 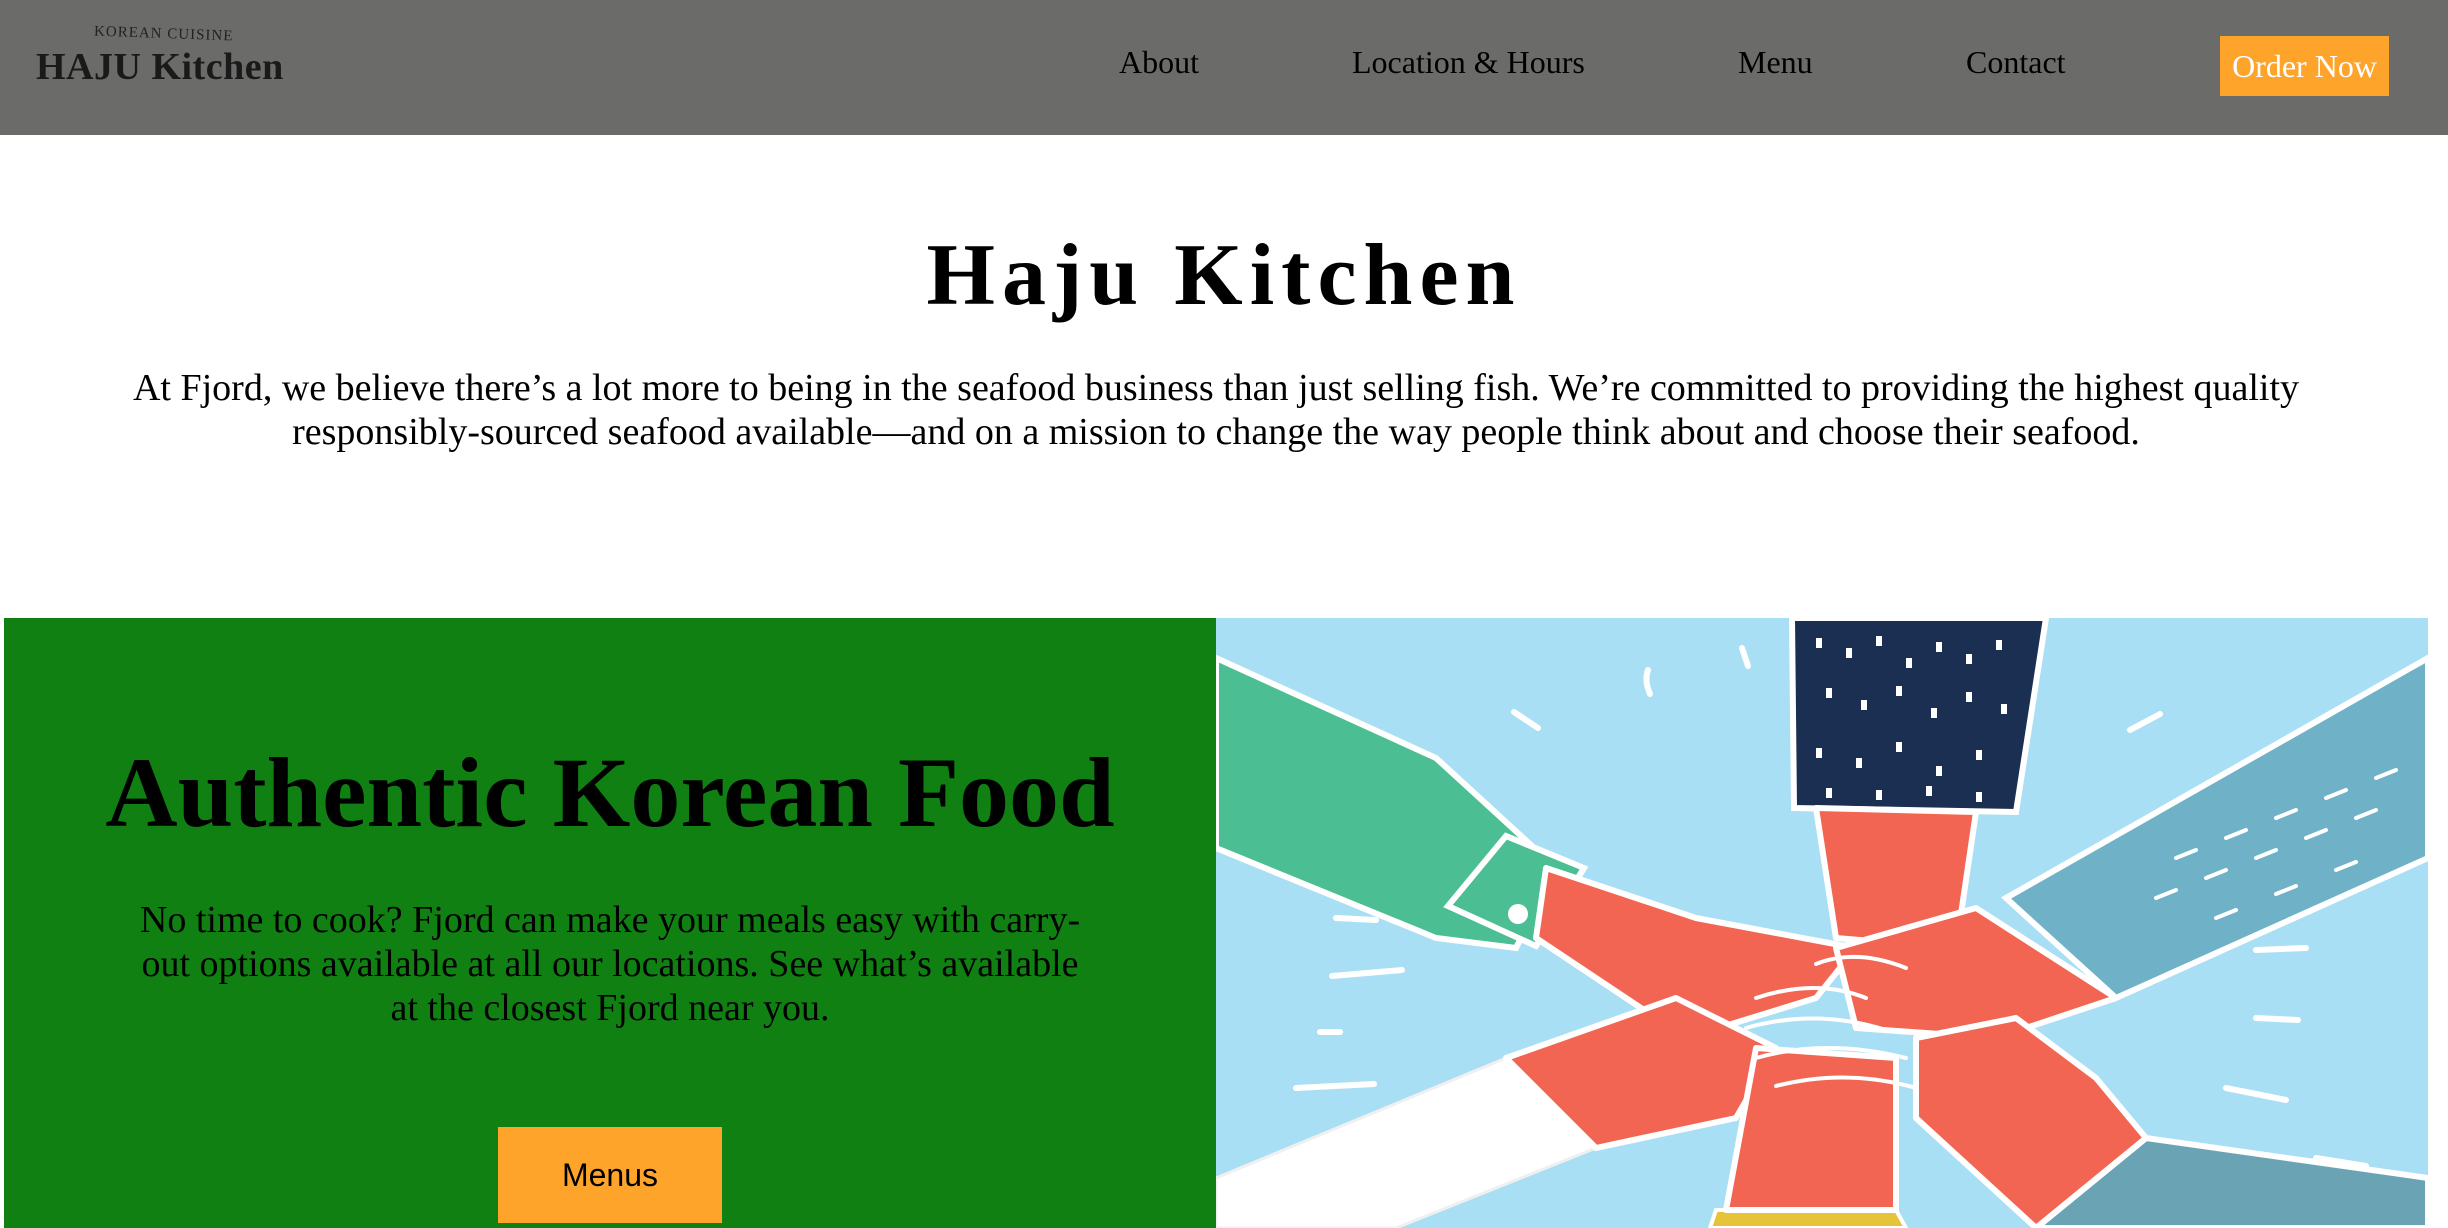 What do you see at coordinates (160, 67) in the screenshot?
I see `logo-name: HAJU Kitchen` at bounding box center [160, 67].